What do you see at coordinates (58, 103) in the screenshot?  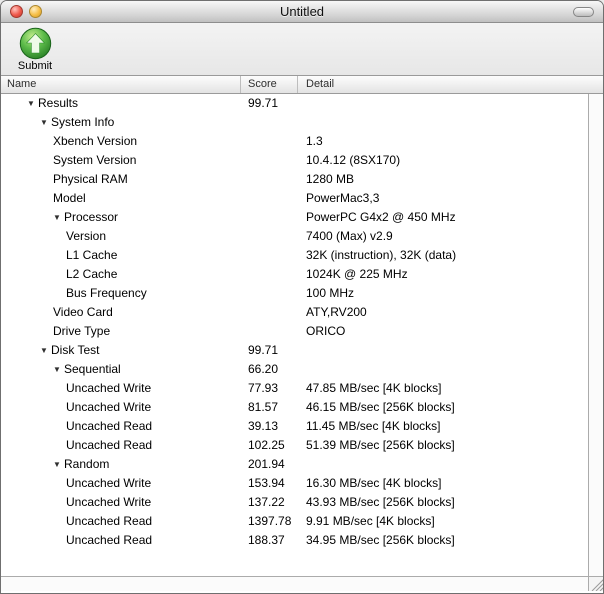 I see `row-name-label: Results` at bounding box center [58, 103].